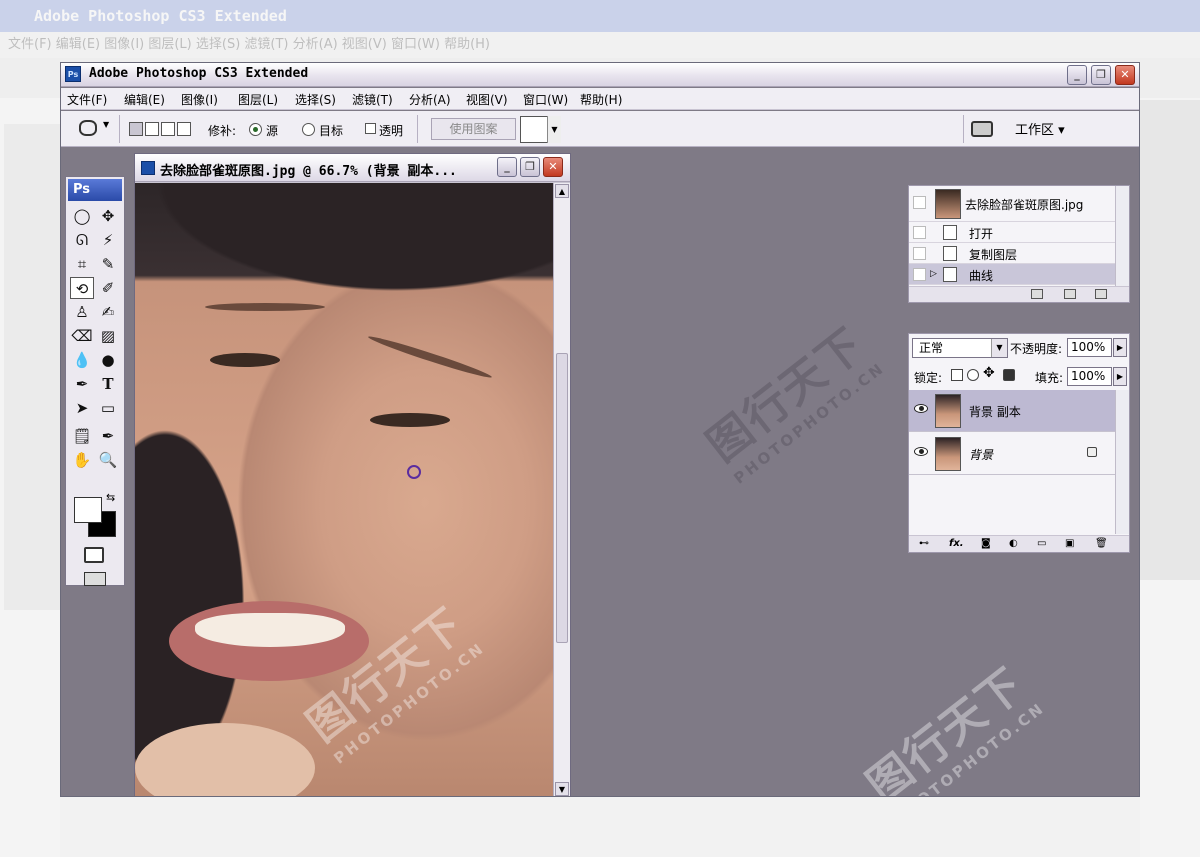 The image size is (1200, 857). What do you see at coordinates (1040, 128) in the screenshot?
I see `workspace-button: 工作区 ▾` at bounding box center [1040, 128].